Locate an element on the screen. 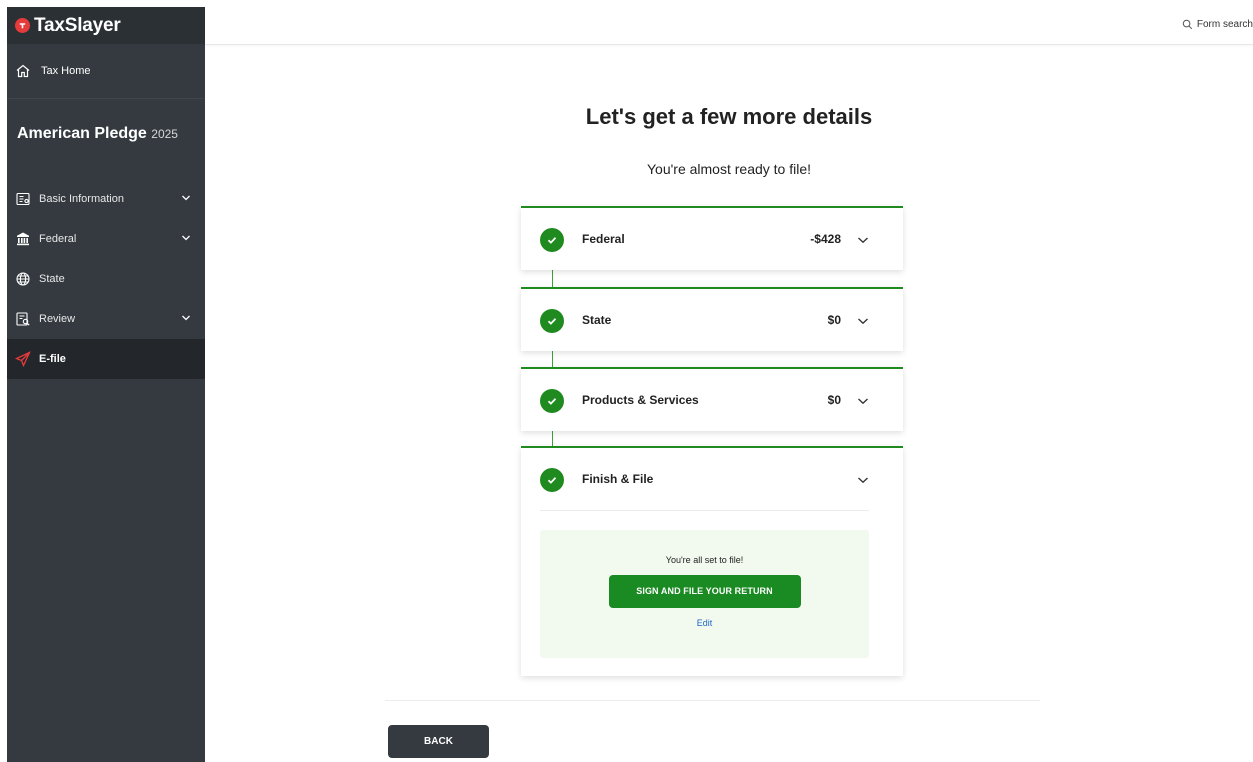 The width and height of the screenshot is (1253, 762). section-card-state: State $0 is located at coordinates (712, 319).